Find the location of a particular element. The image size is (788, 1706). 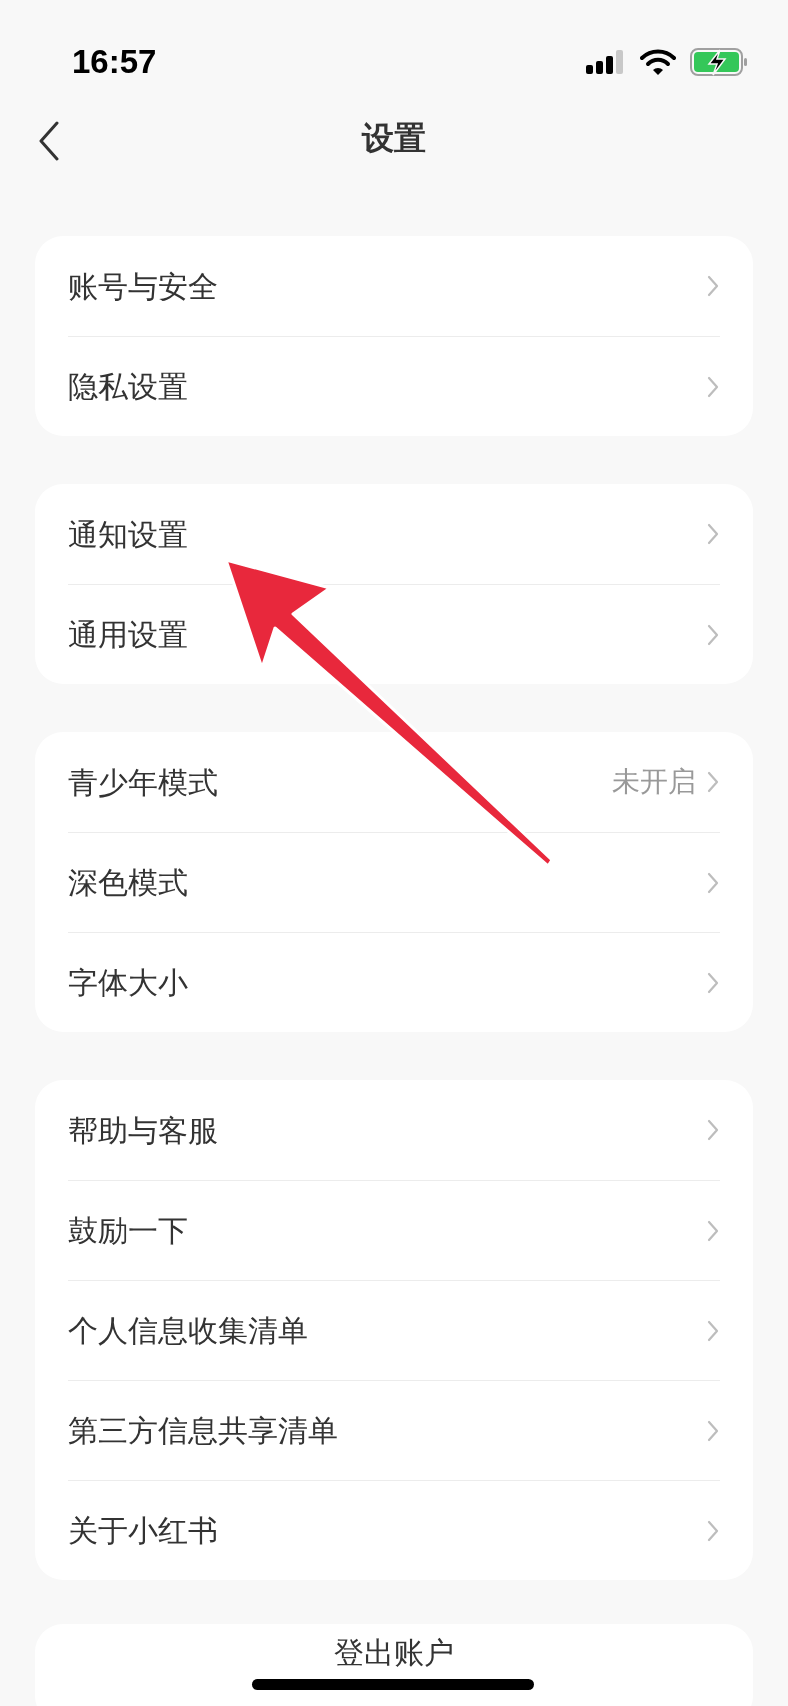

page-title: 设置 is located at coordinates (394, 138).